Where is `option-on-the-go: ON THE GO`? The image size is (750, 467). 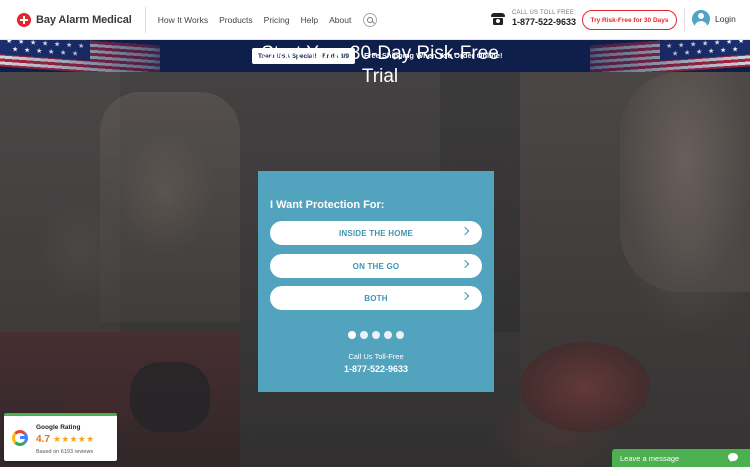 option-on-the-go: ON THE GO is located at coordinates (376, 266).